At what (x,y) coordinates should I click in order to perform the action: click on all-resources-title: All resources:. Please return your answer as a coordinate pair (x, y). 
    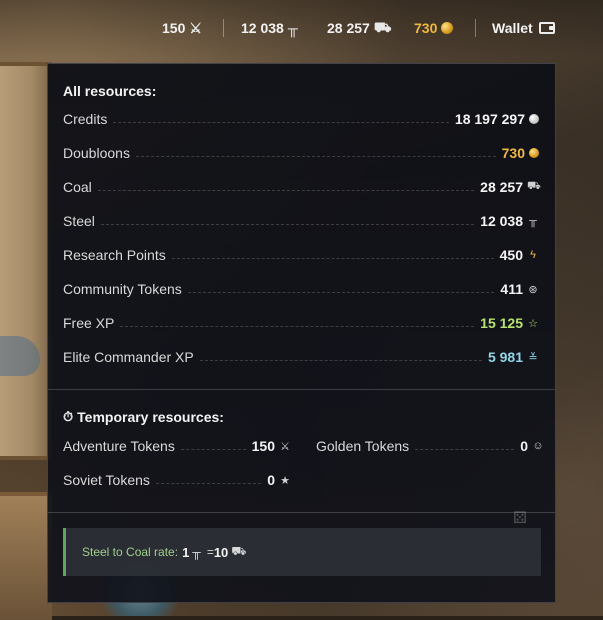
    Looking at the image, I should click on (110, 91).